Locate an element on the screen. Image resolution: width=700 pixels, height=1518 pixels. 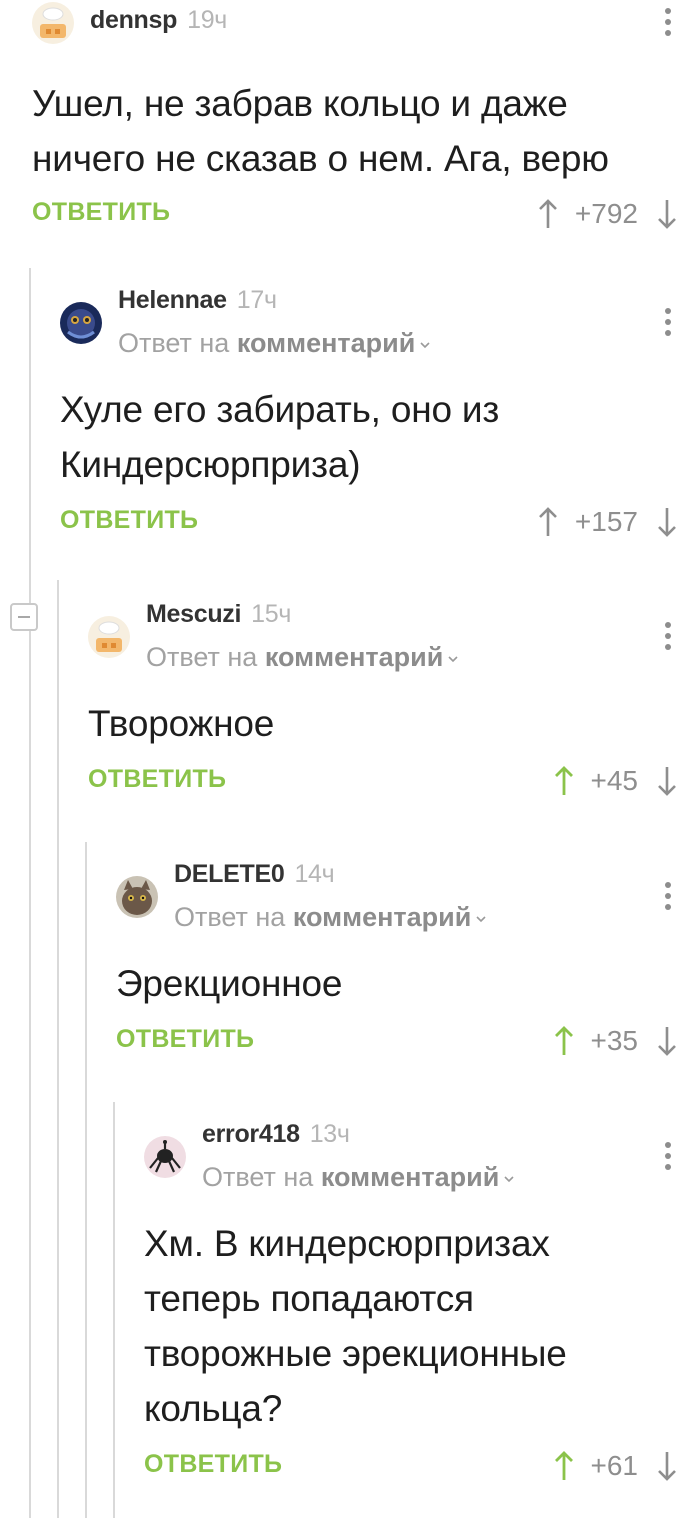
comment-rating: +157 is located at coordinates (606, 521).